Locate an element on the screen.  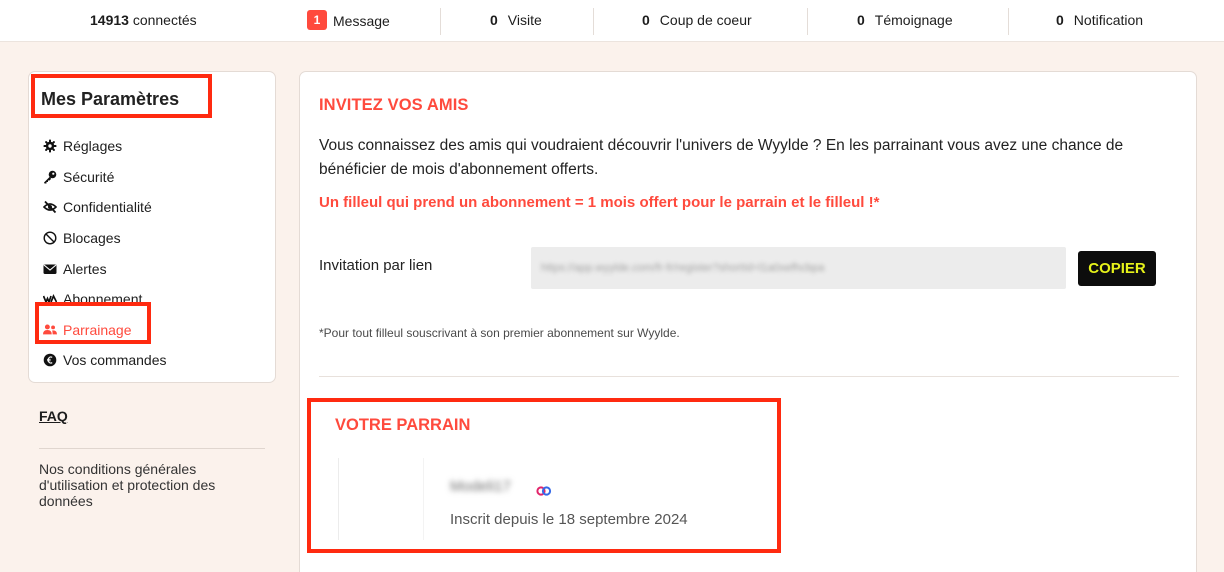
sidebar-item-blocages: Blocages is located at coordinates (105, 238).